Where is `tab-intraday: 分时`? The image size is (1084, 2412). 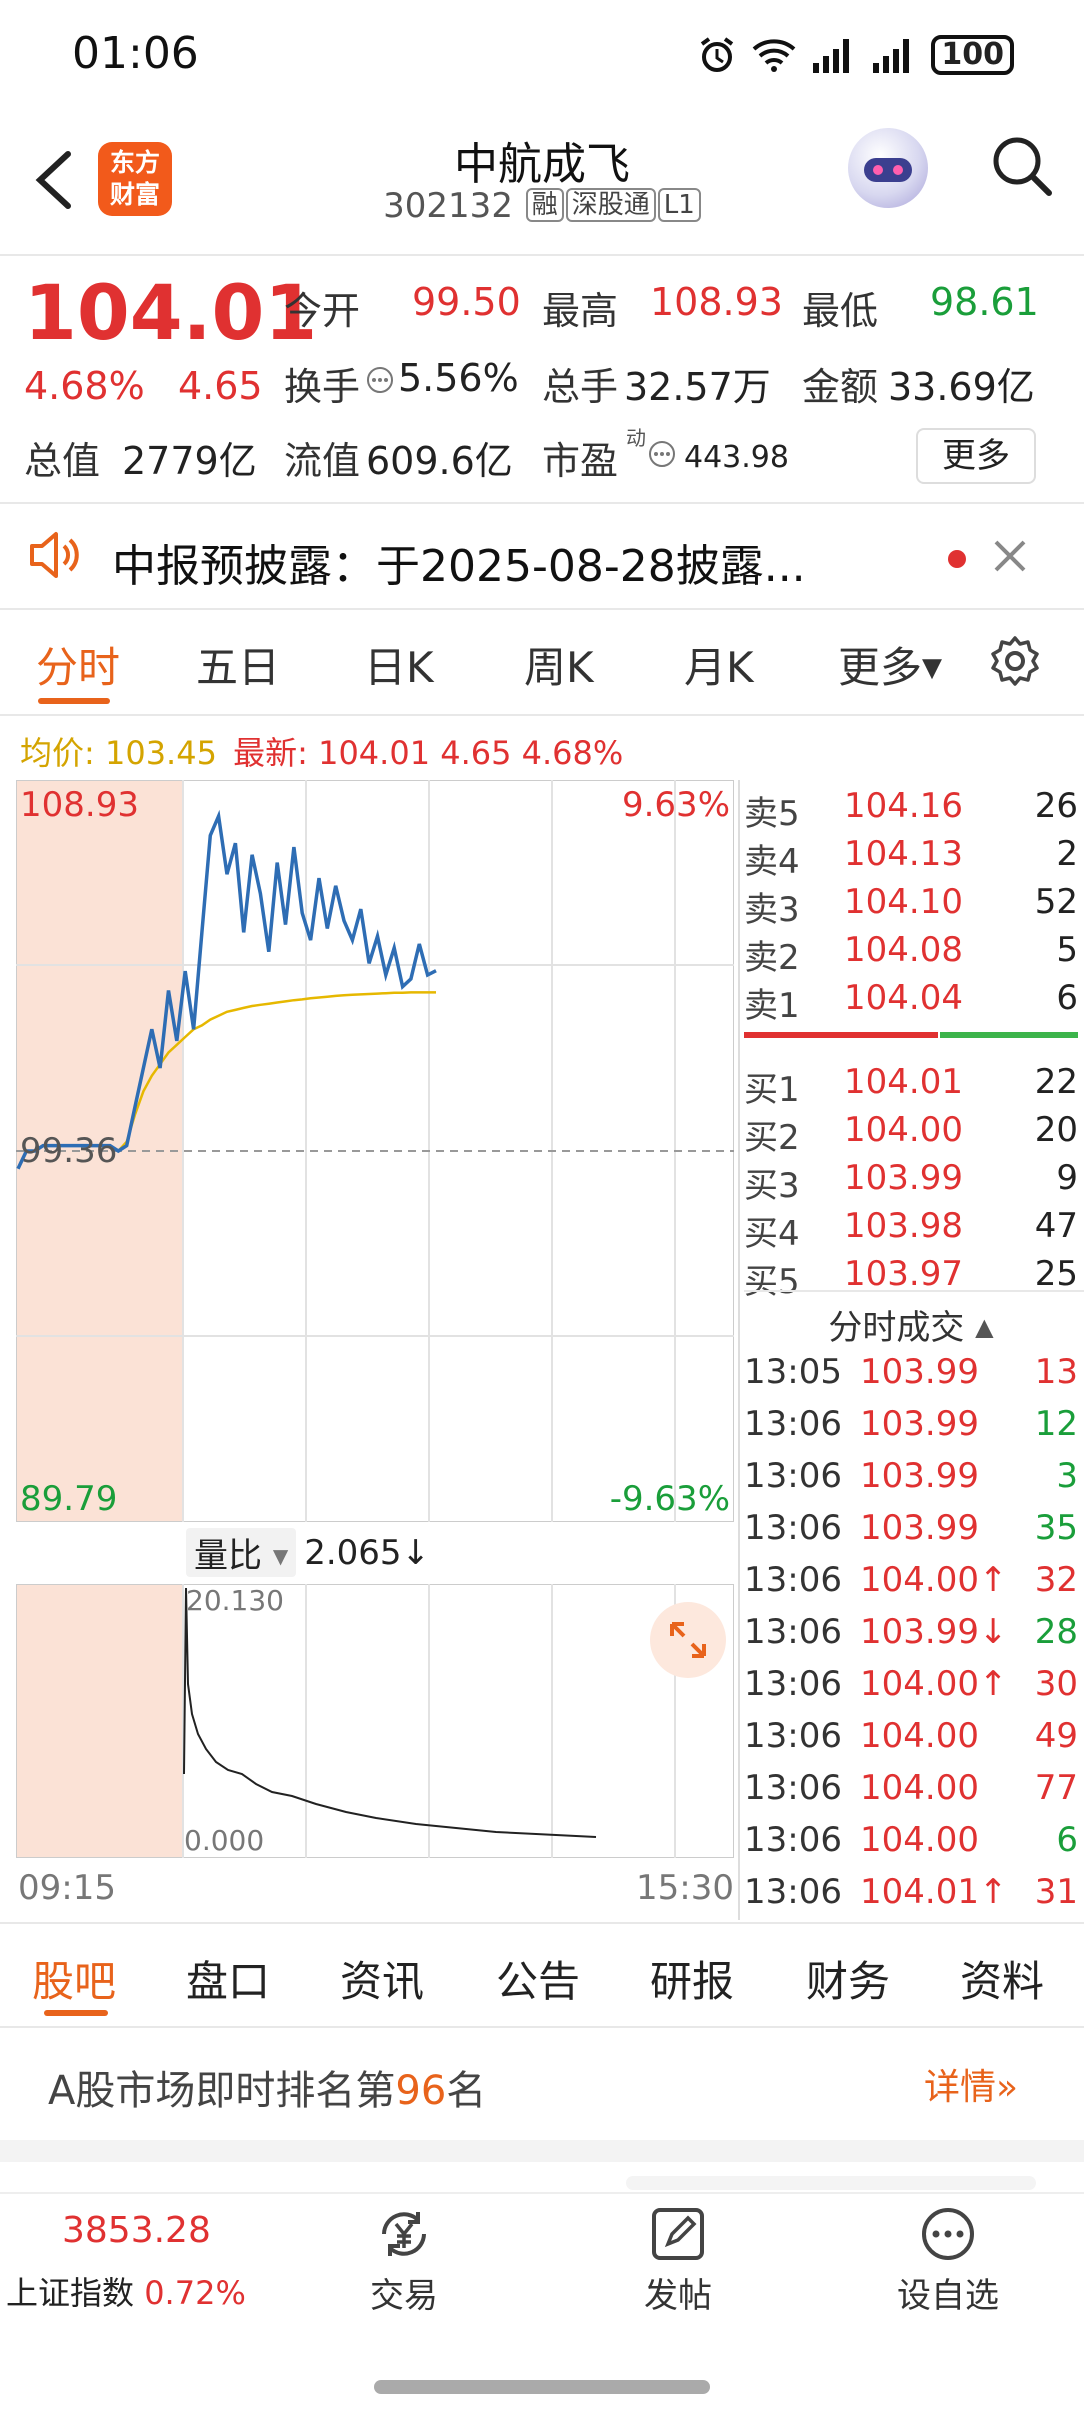 tab-intraday: 分时 is located at coordinates (78, 664).